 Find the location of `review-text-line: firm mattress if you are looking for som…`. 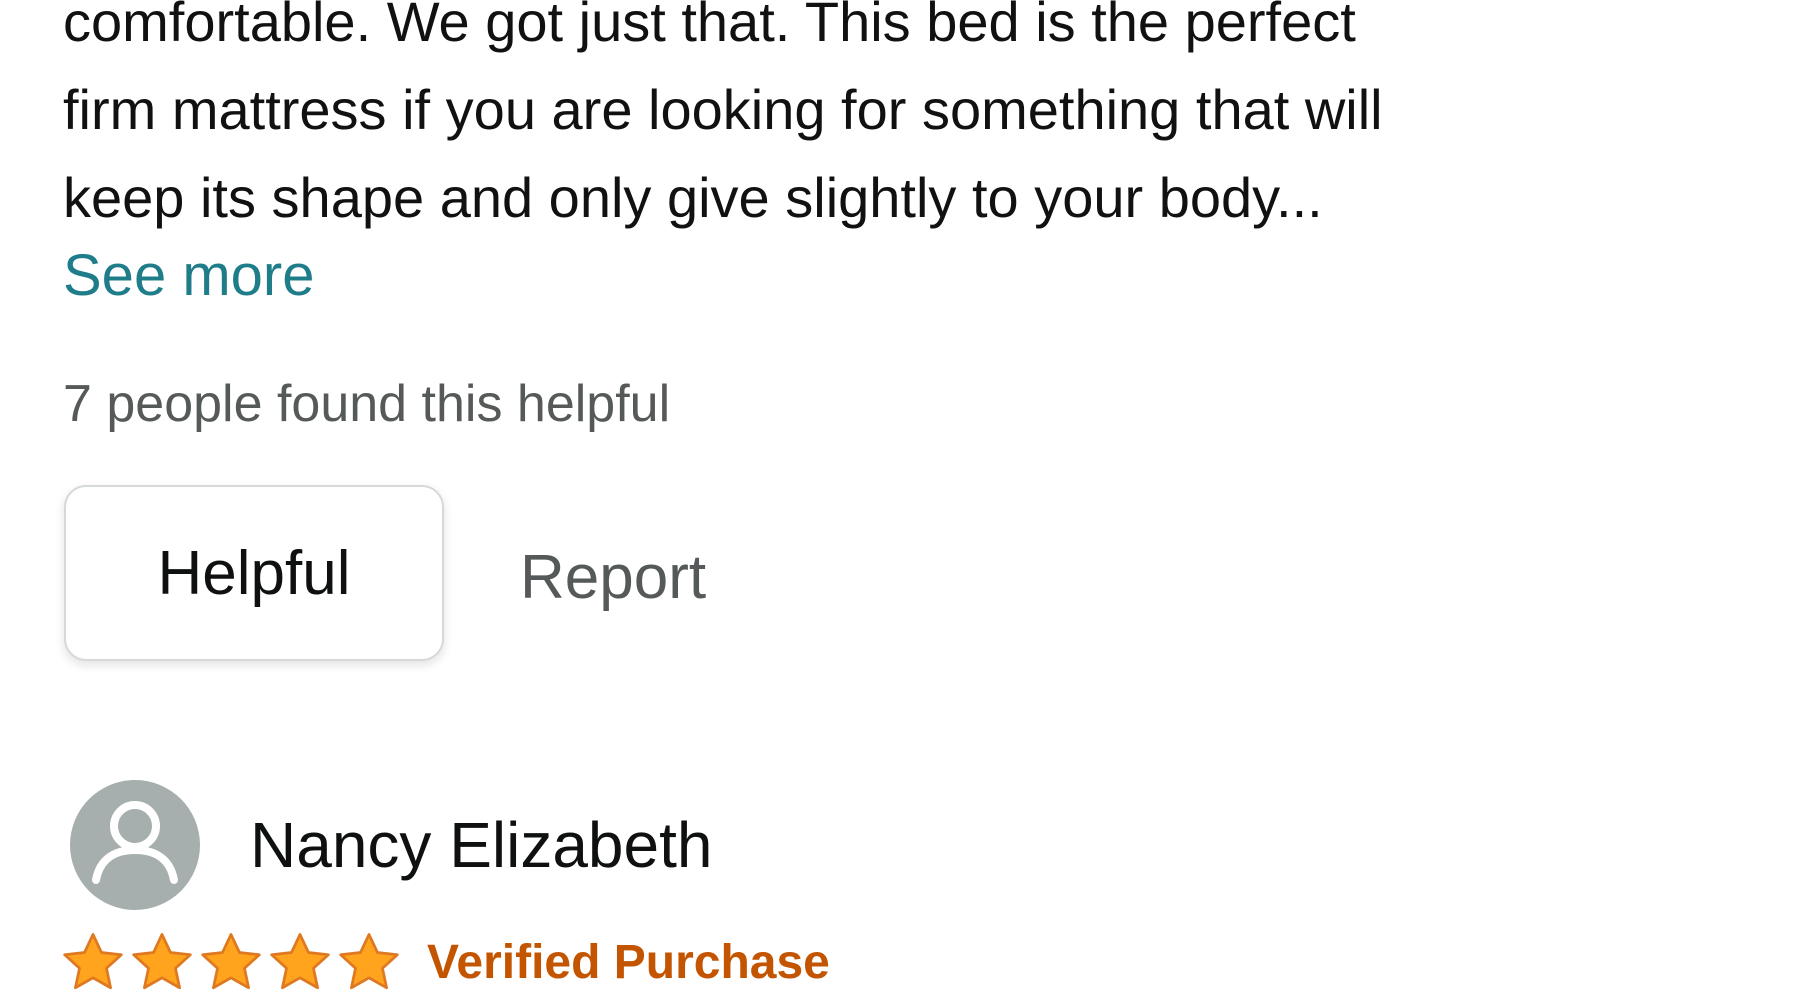

review-text-line: firm mattress if you are looking for som… is located at coordinates (723, 109).